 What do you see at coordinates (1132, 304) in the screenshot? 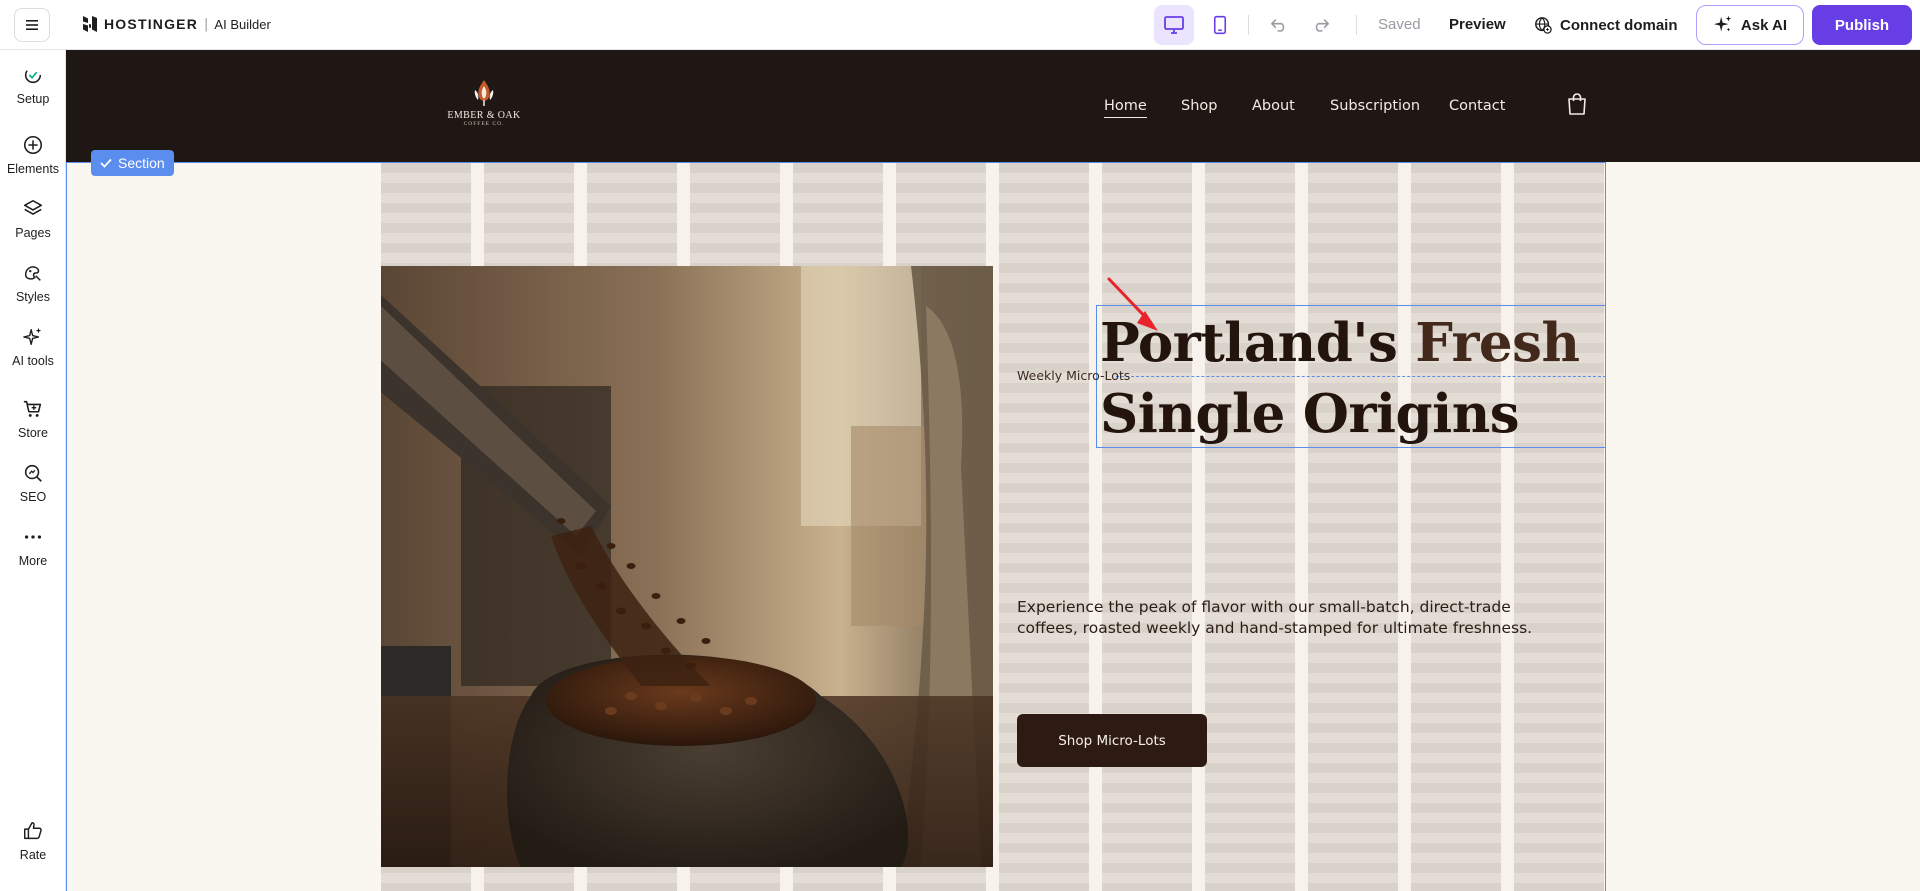
I see `annotation-arrow-icon` at bounding box center [1132, 304].